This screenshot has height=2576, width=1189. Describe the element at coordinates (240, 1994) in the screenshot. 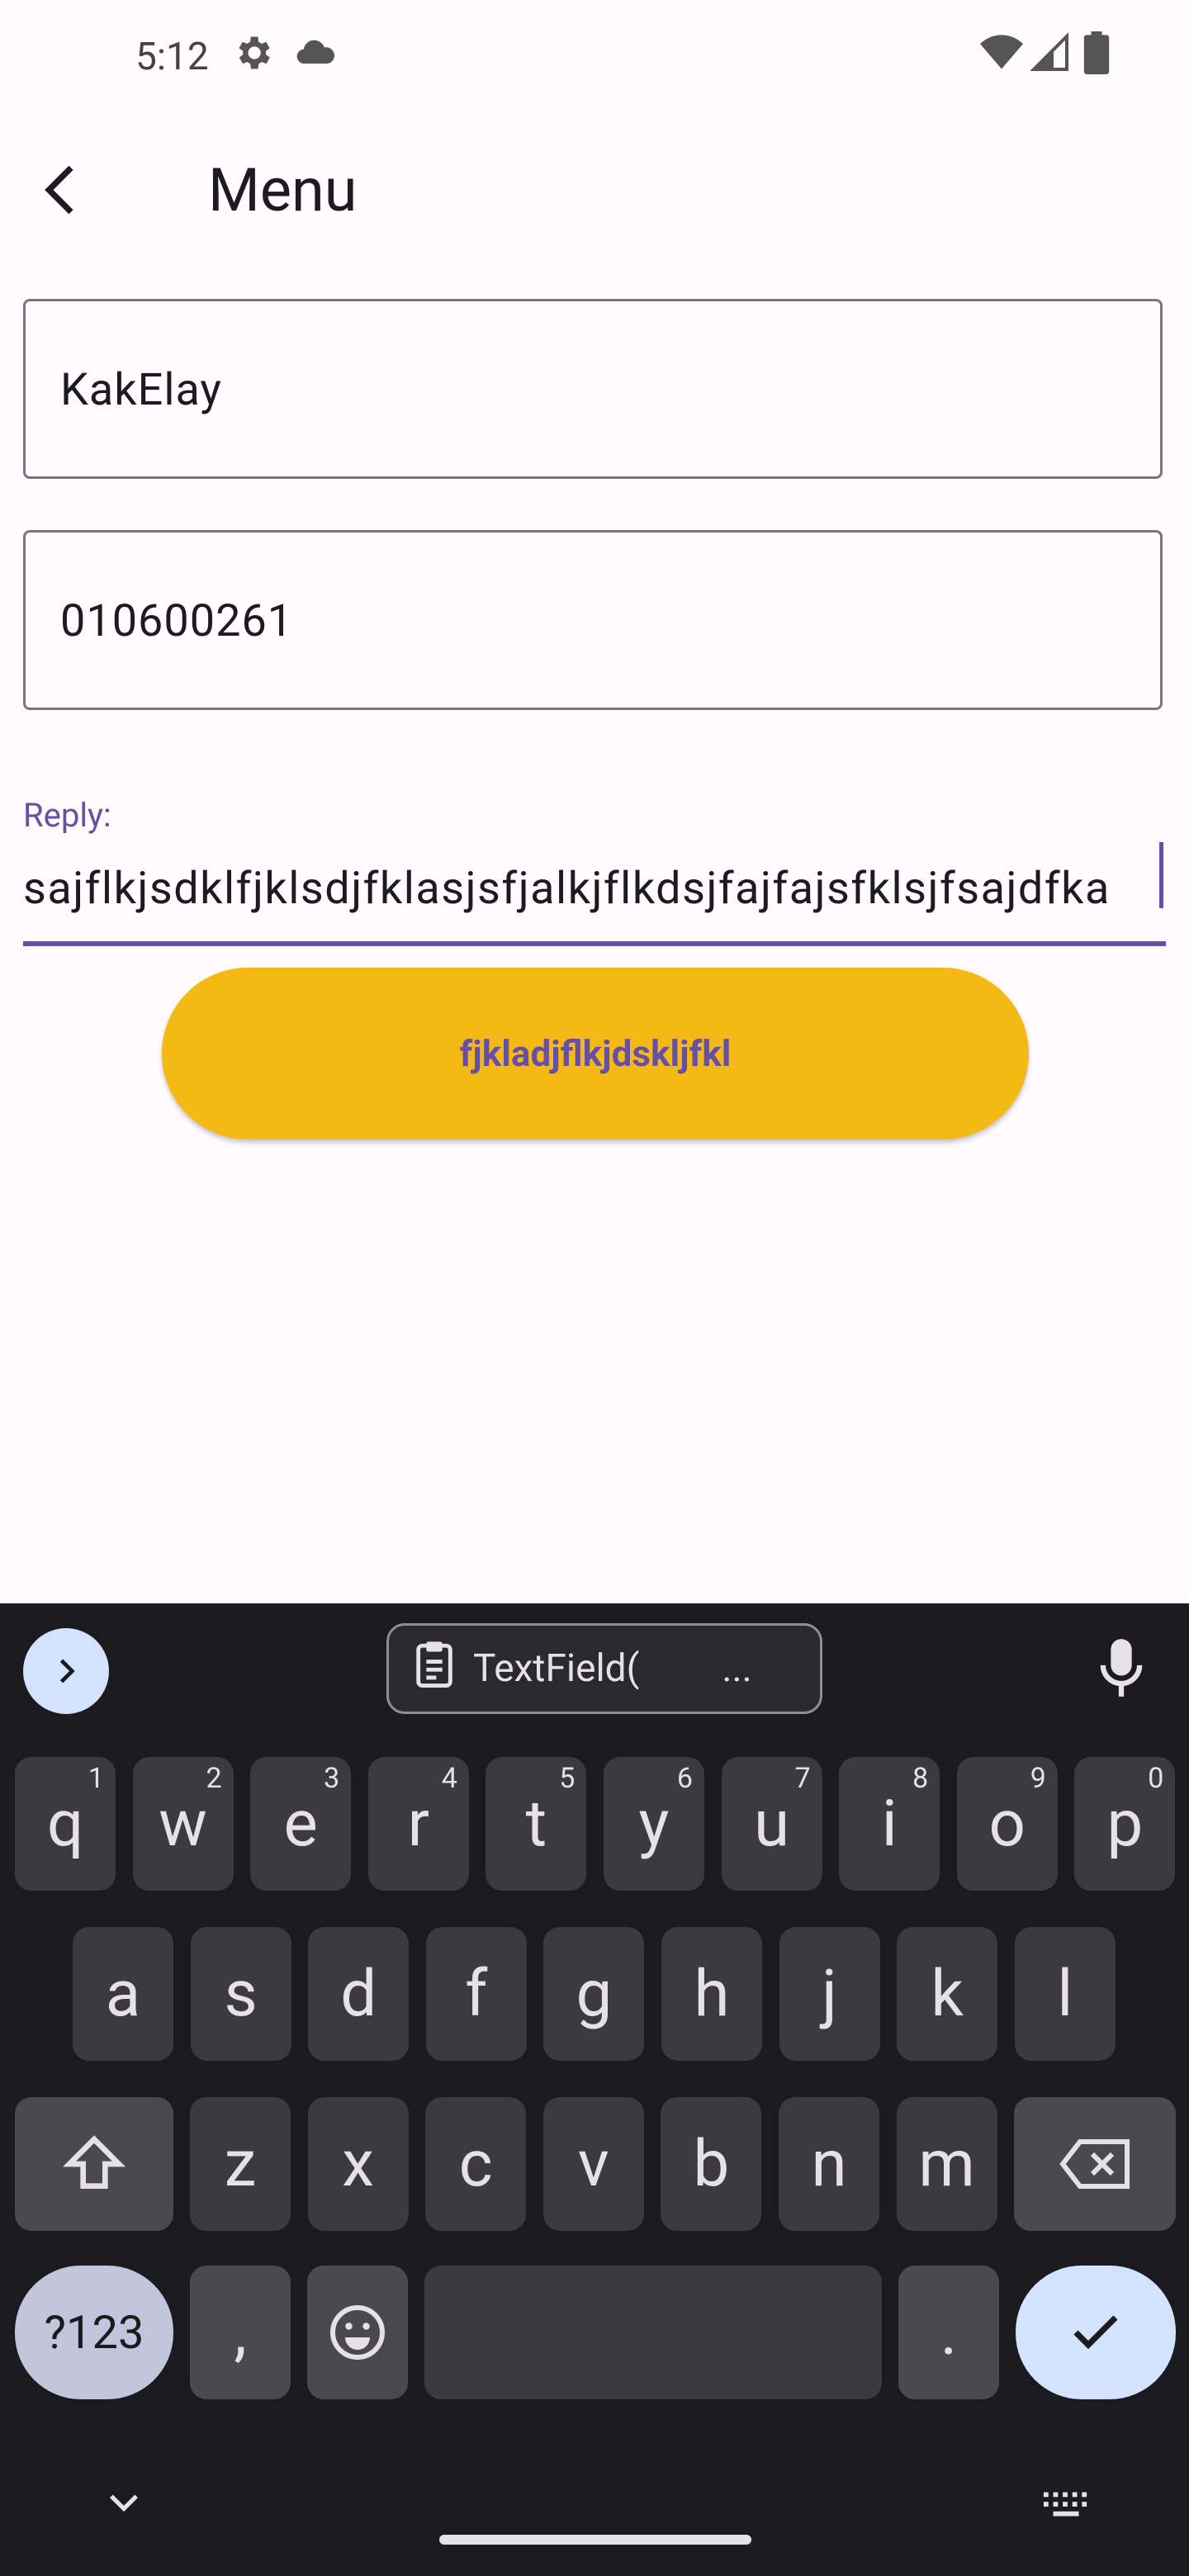

I see `key-s: s` at that location.